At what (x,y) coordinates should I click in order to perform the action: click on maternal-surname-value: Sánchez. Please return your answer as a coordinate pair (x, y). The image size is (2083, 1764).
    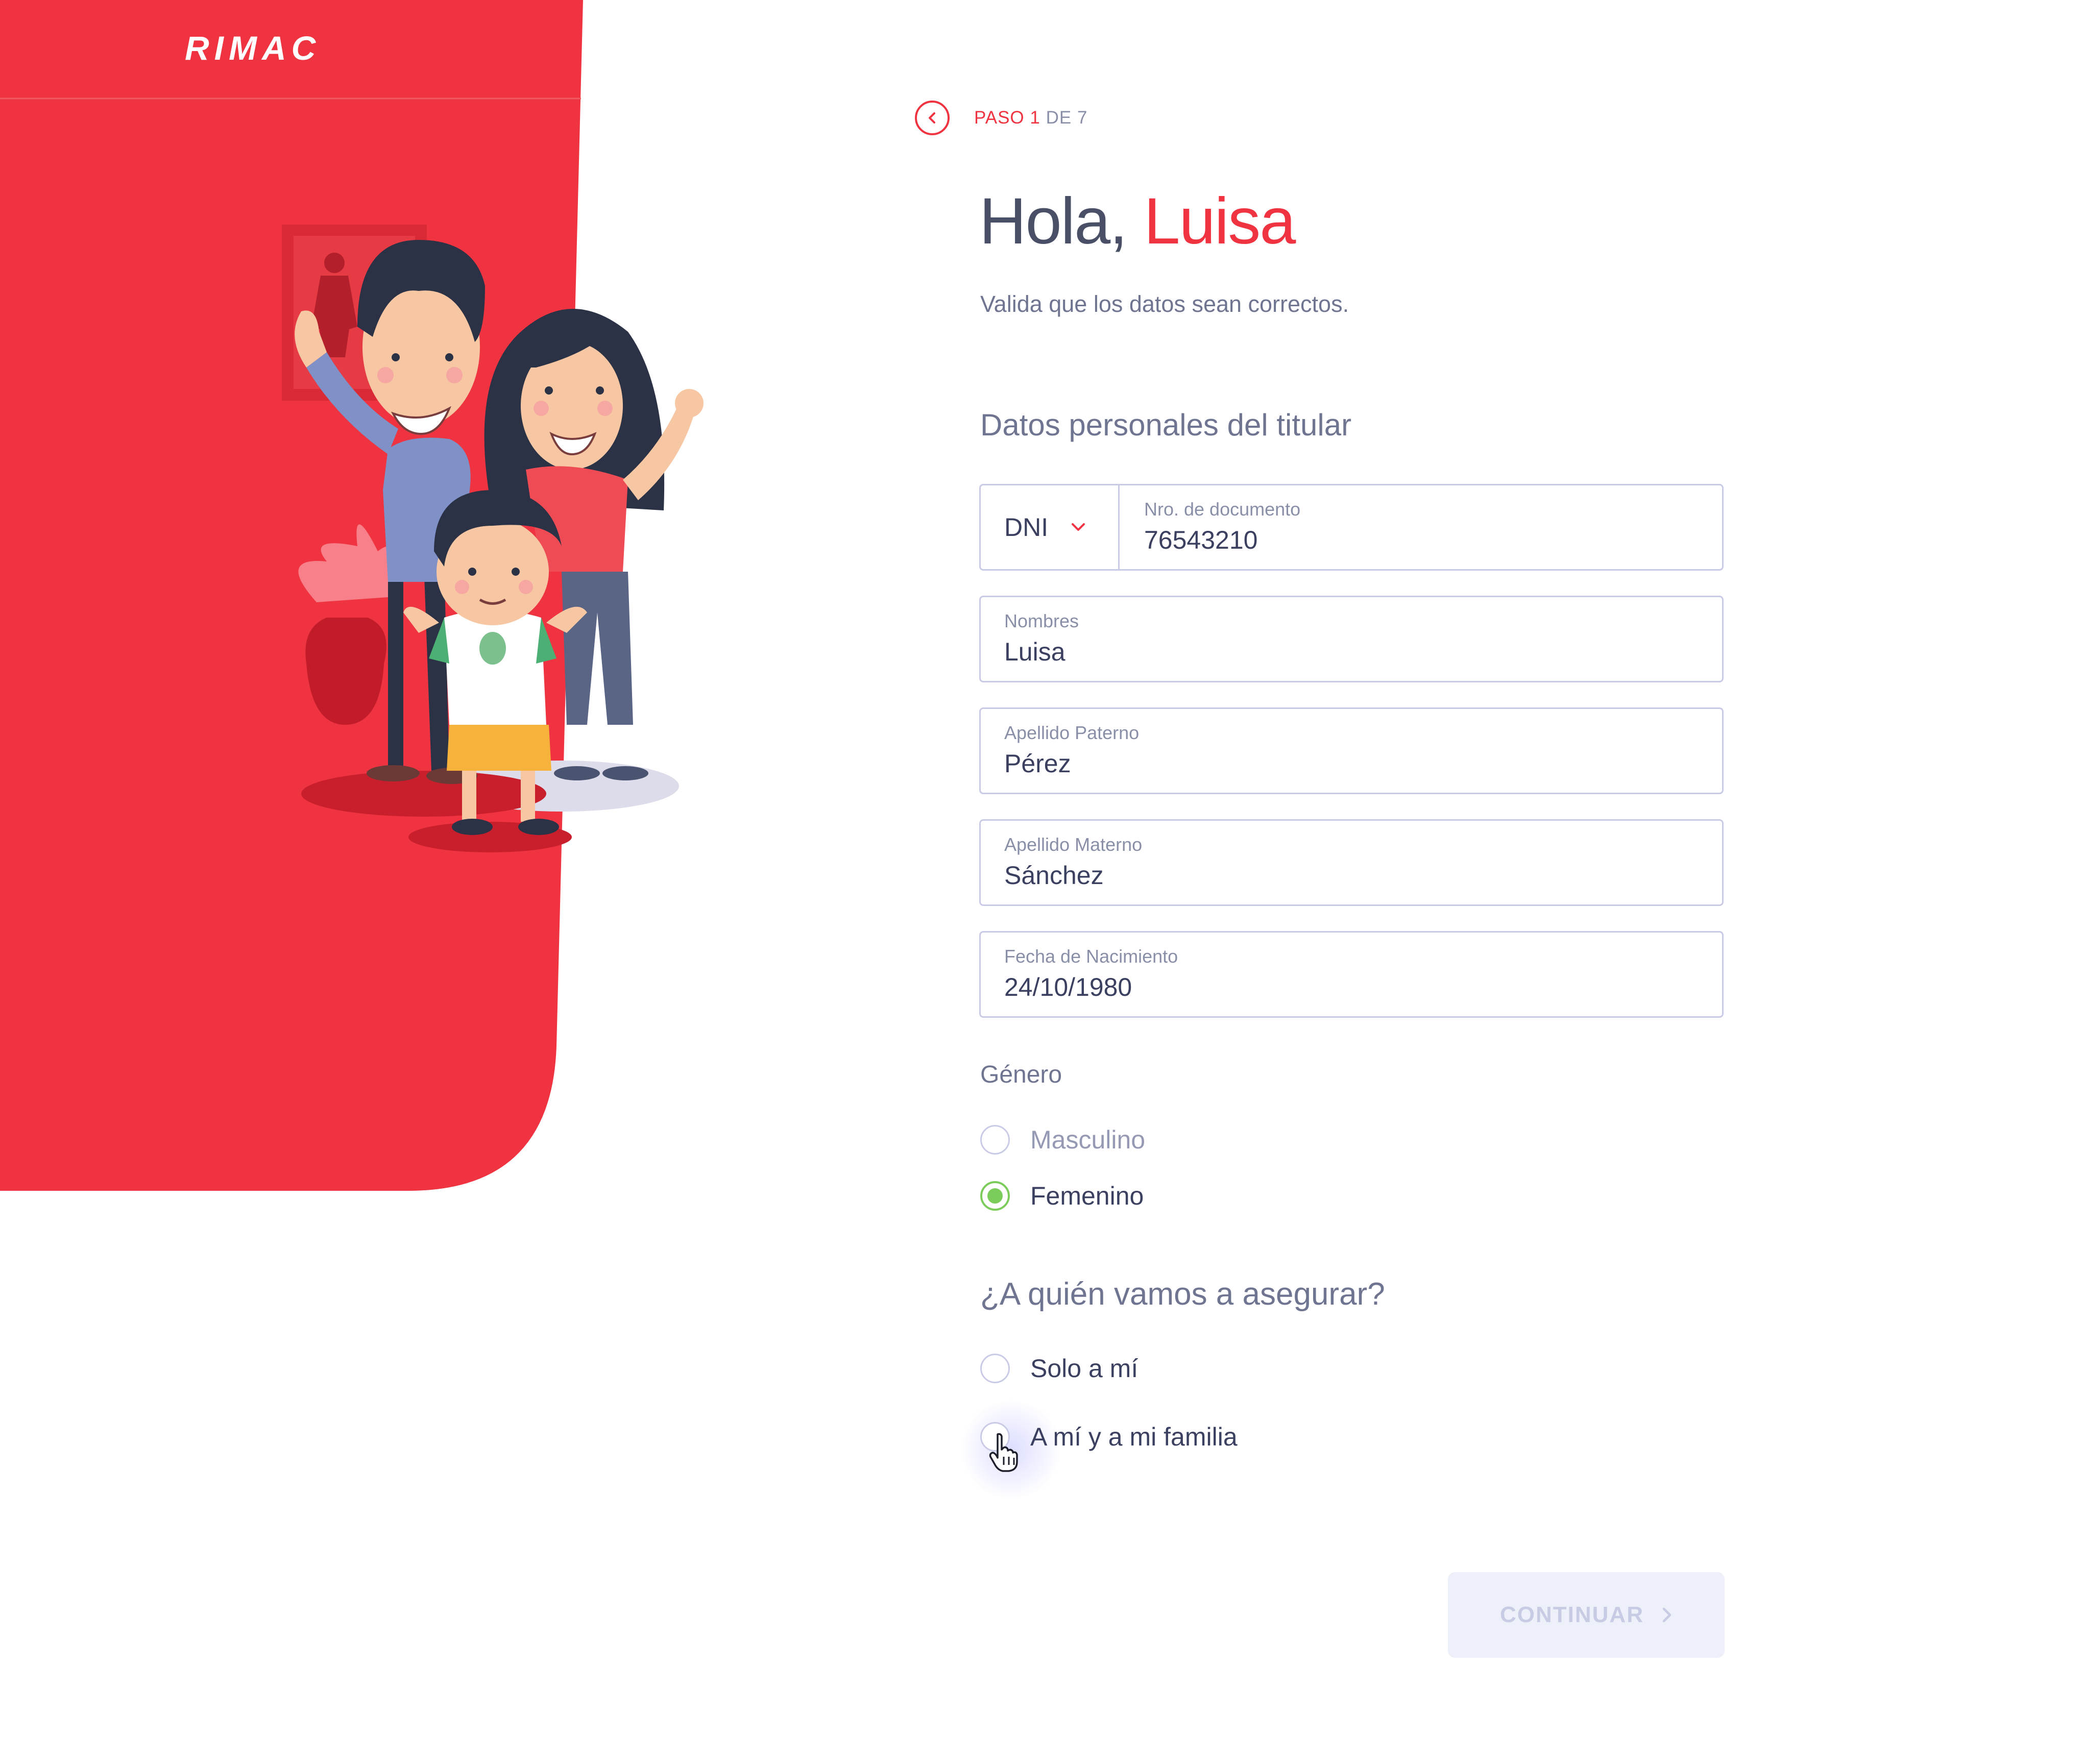
    Looking at the image, I should click on (1054, 875).